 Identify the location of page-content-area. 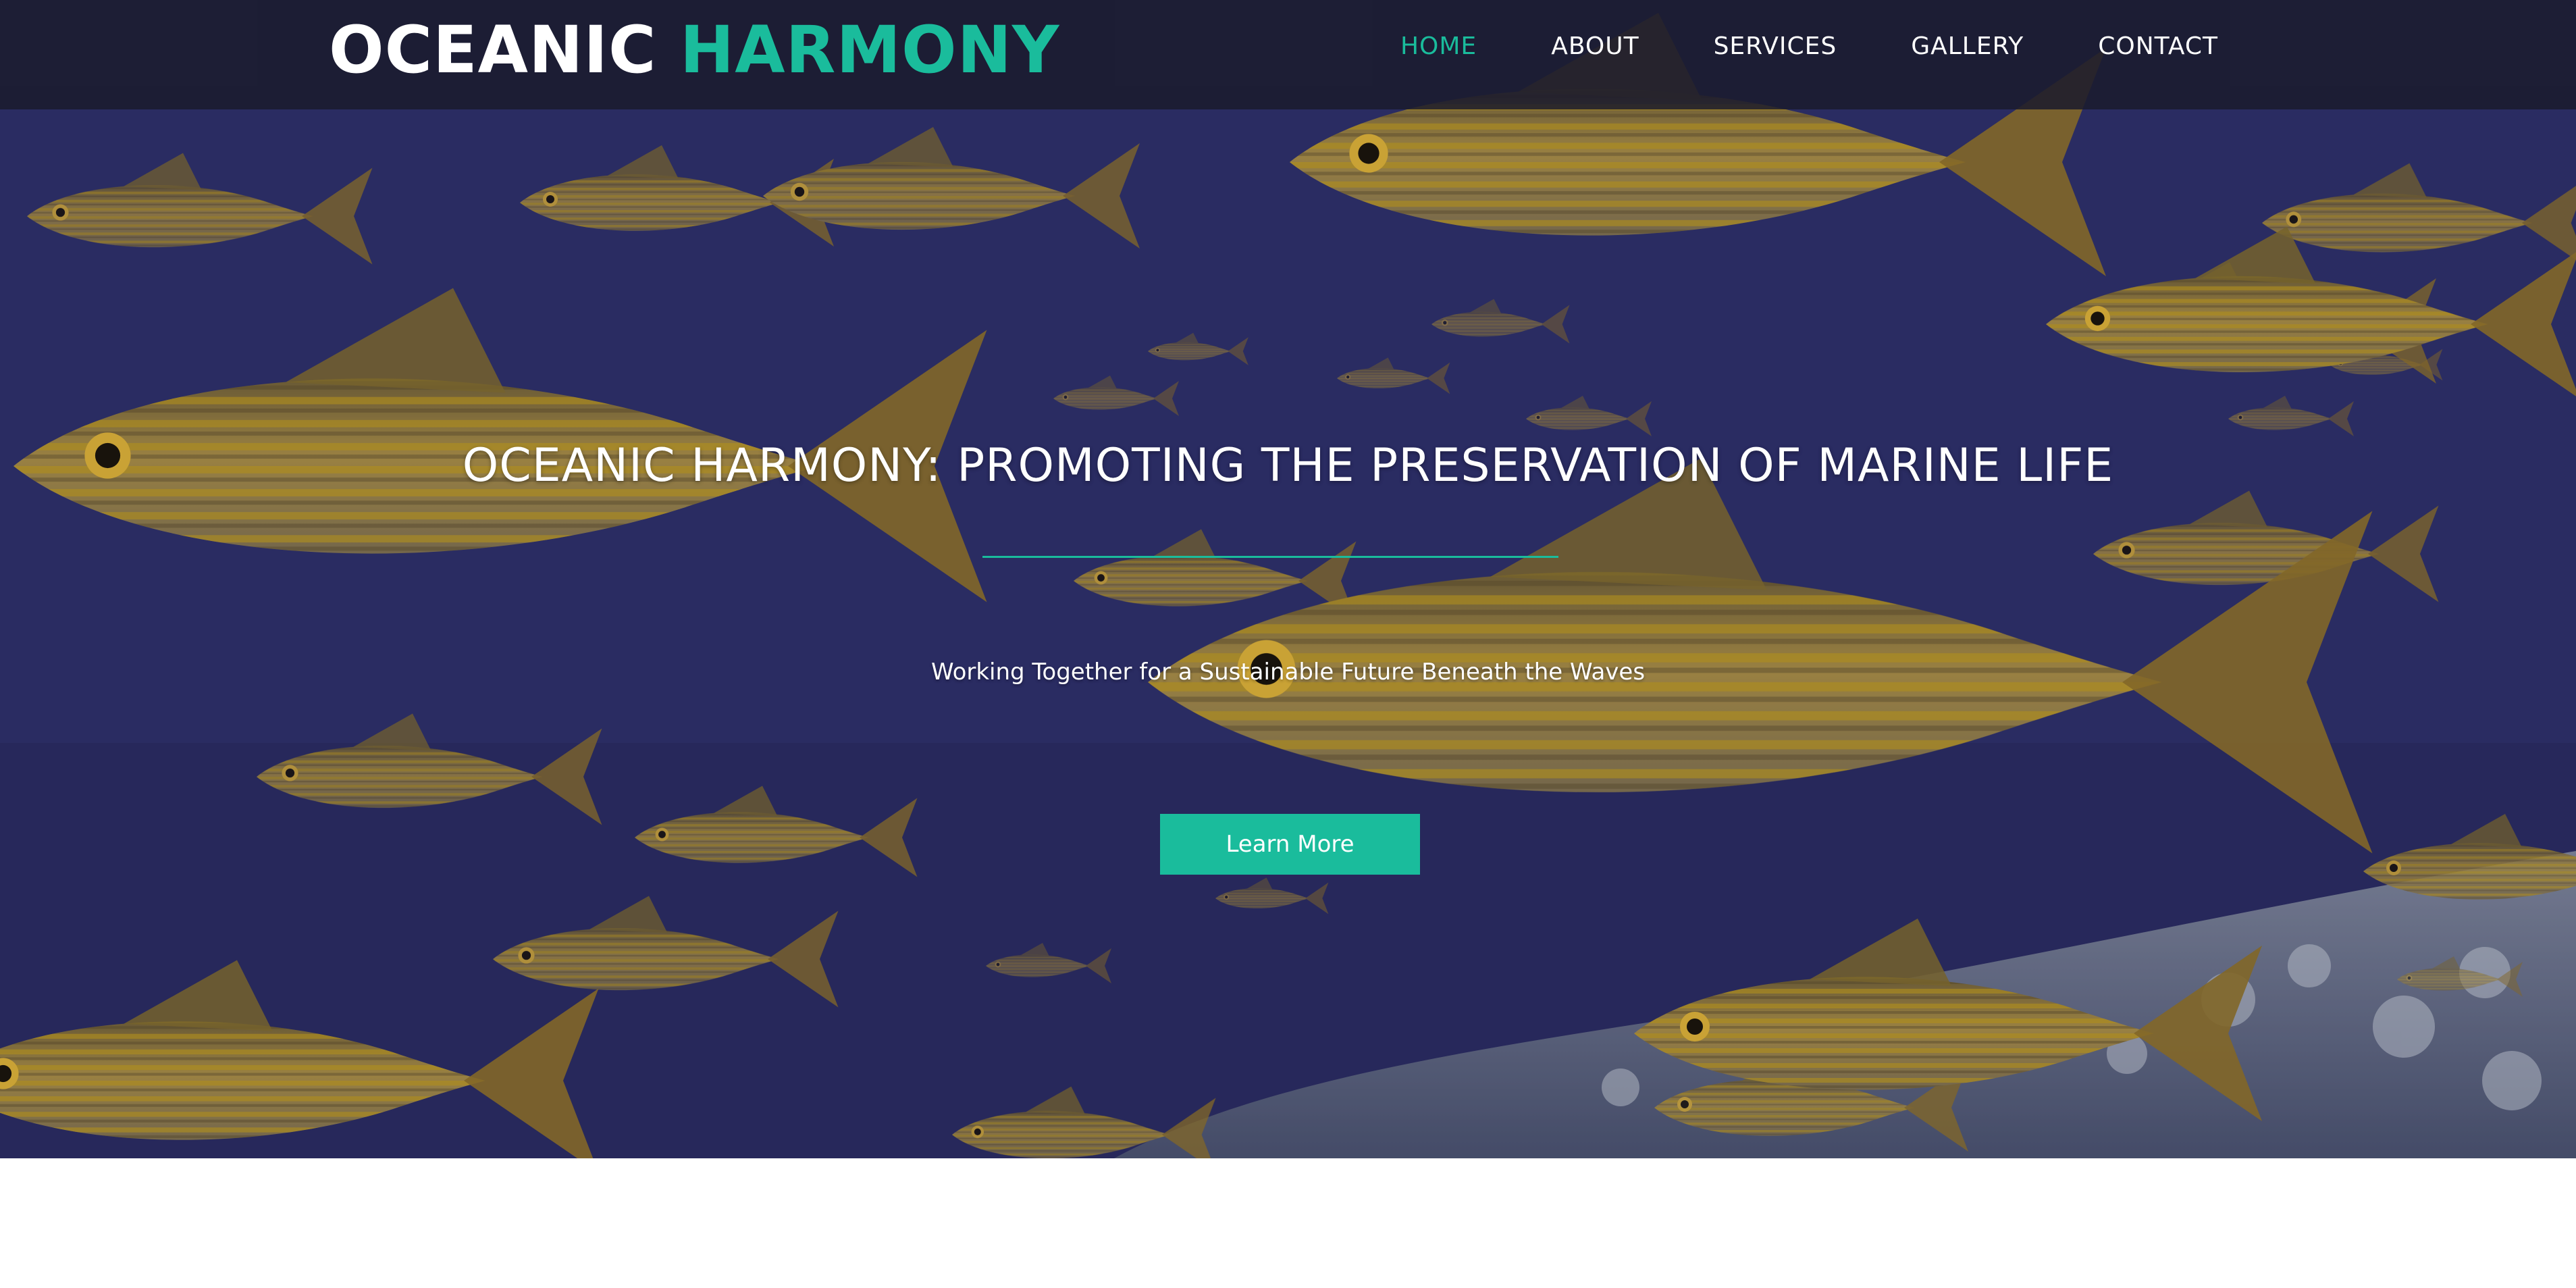
(1288, 1223).